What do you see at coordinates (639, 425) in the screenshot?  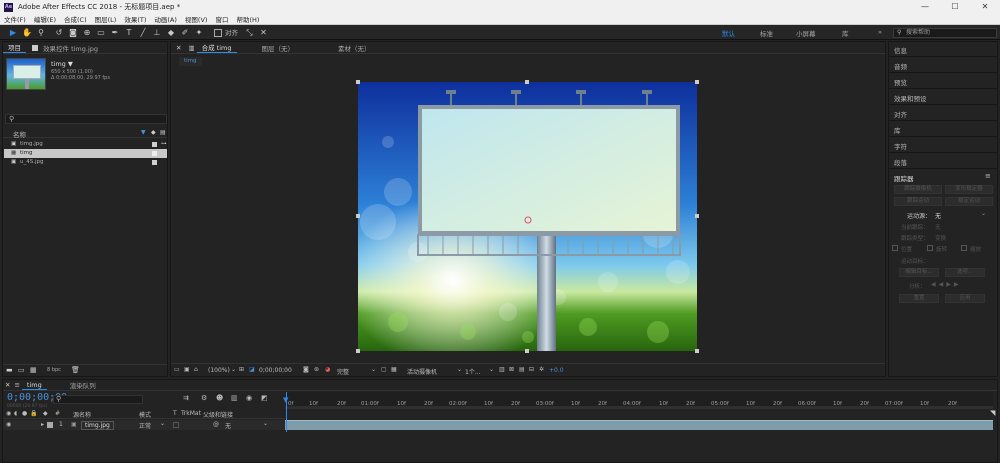 I see `layer-duration-bar` at bounding box center [639, 425].